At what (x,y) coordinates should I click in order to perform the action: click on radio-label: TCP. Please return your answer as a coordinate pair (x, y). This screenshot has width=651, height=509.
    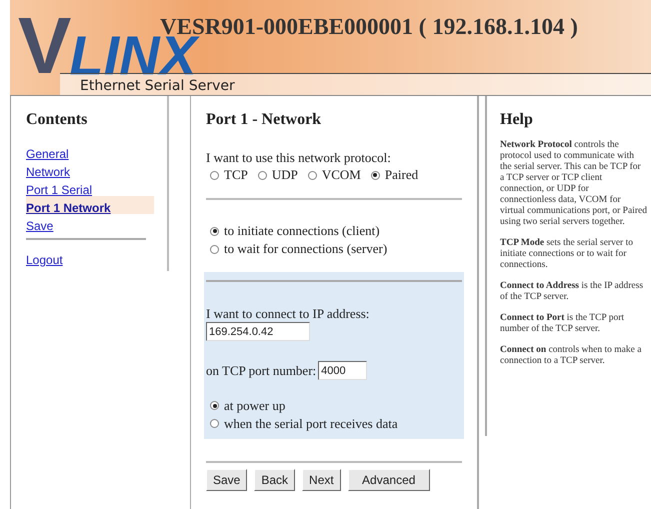
    Looking at the image, I should click on (236, 175).